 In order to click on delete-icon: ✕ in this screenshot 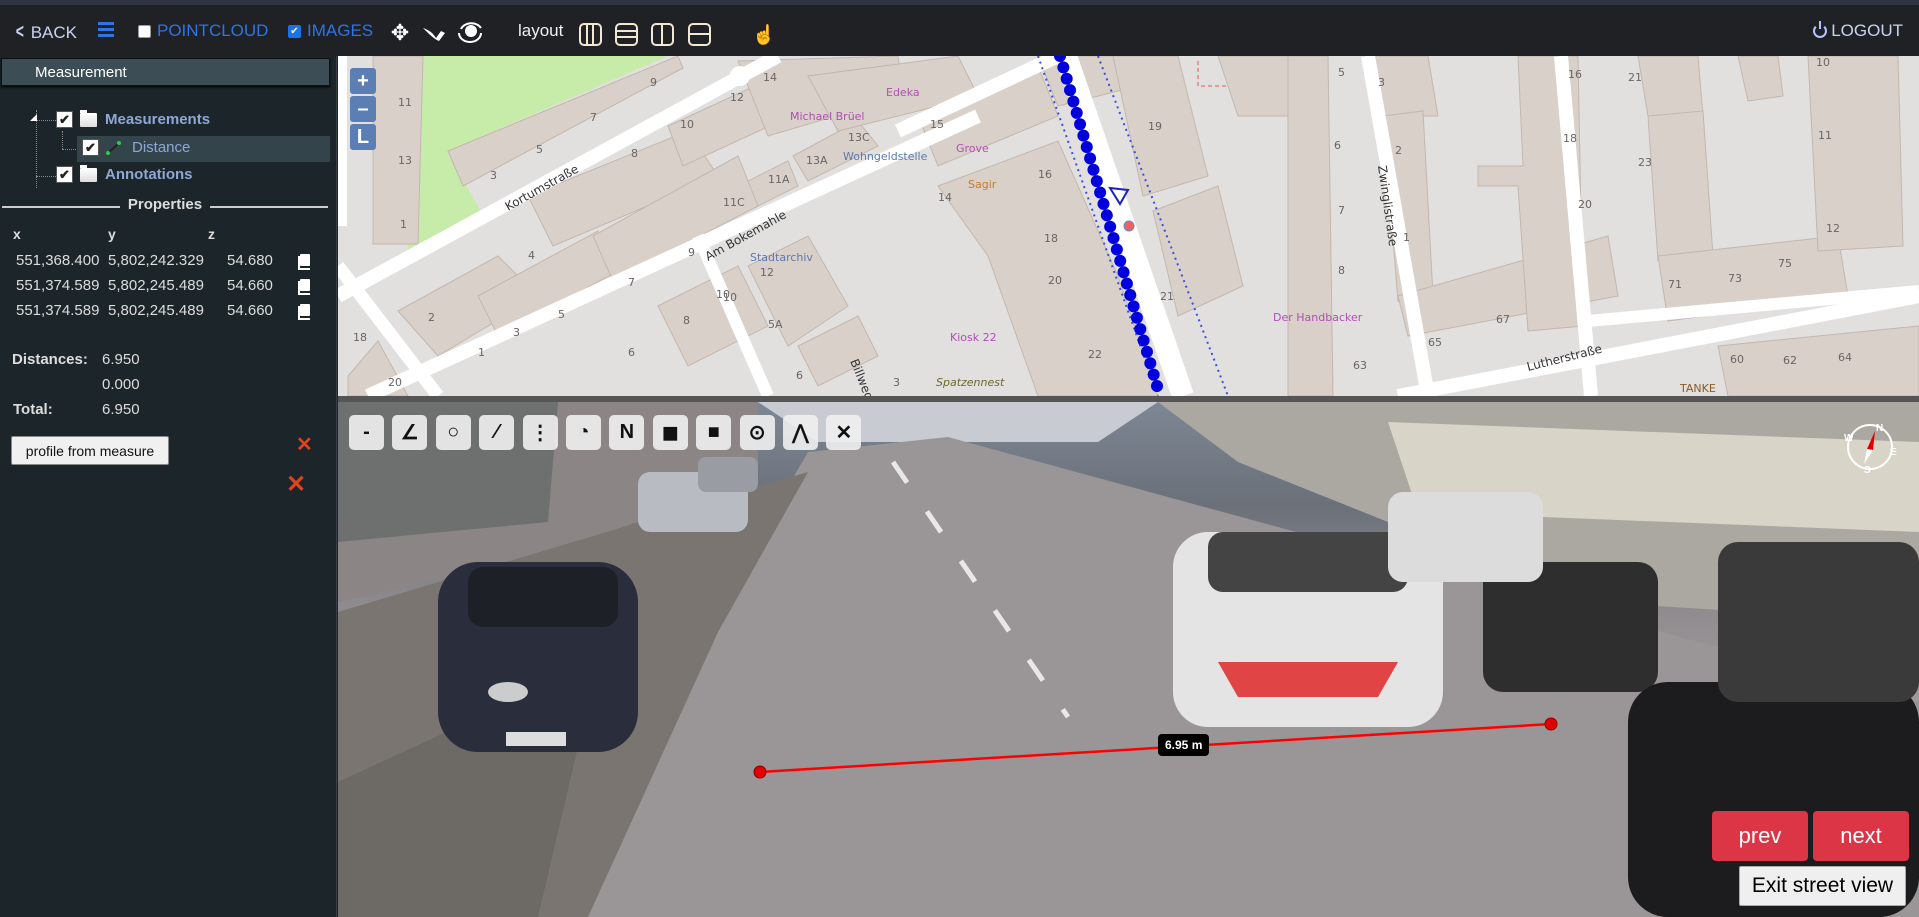, I will do `click(304, 444)`.